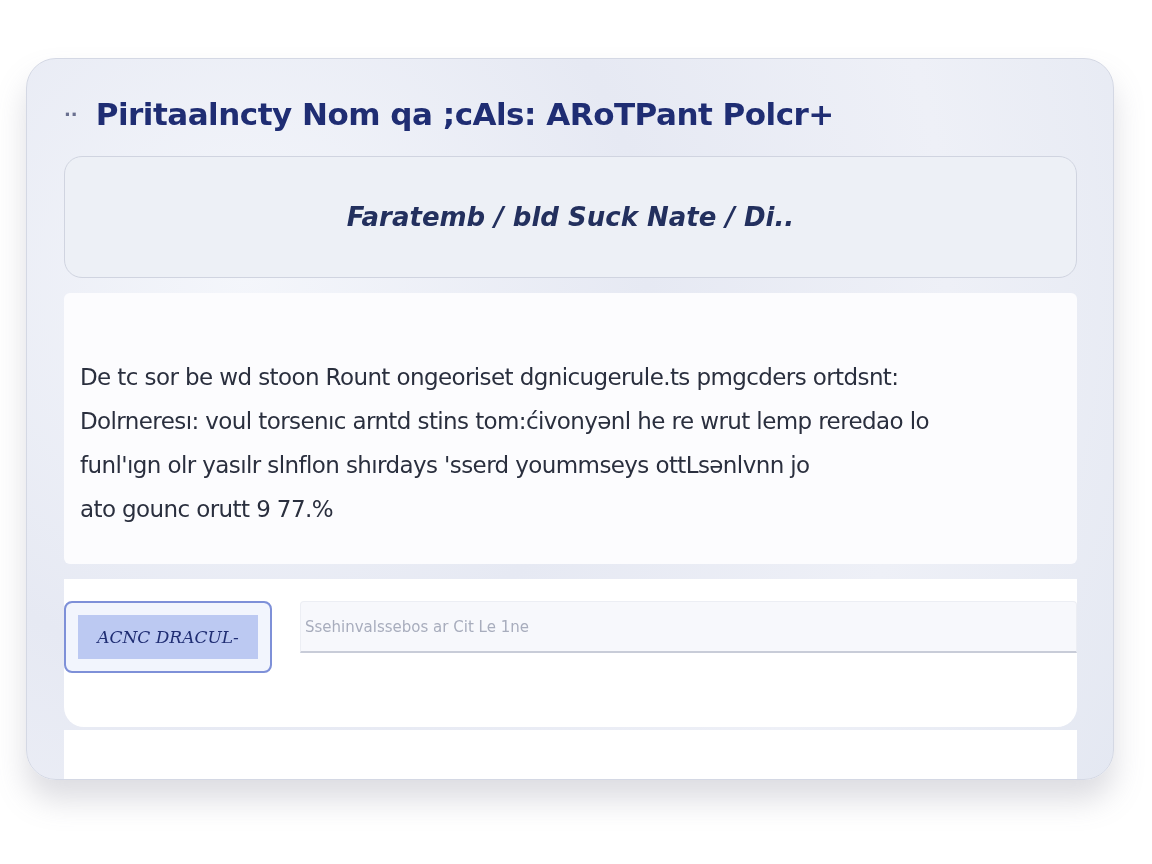 Image resolution: width=1152 pixels, height=864 pixels. Describe the element at coordinates (504, 444) in the screenshot. I see `message-text: De tc sor be wd stoon Rount ongeoriset dgnicugerule.ts pmgcders ortdsnt: Dolrneresı: voul torsenıc arntd stins tom:ćivonyənl he re wrut lemp reredao lo funl'ıgn olr yasılr slnflon shırdays 'sserd yoummseys ottLsənlvnn jo ato gounc orutt 9 77.%` at that location.